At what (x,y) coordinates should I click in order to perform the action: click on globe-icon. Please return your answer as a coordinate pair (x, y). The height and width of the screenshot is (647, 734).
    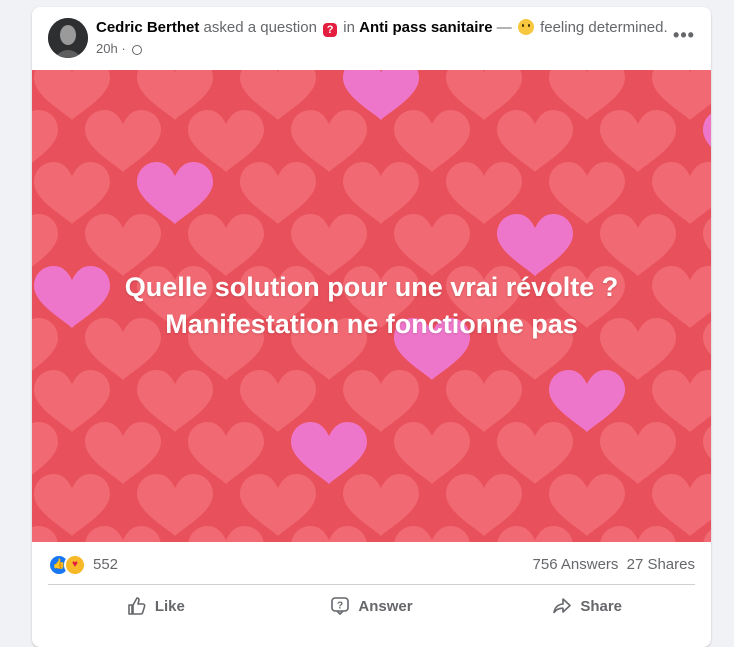
    Looking at the image, I should click on (137, 50).